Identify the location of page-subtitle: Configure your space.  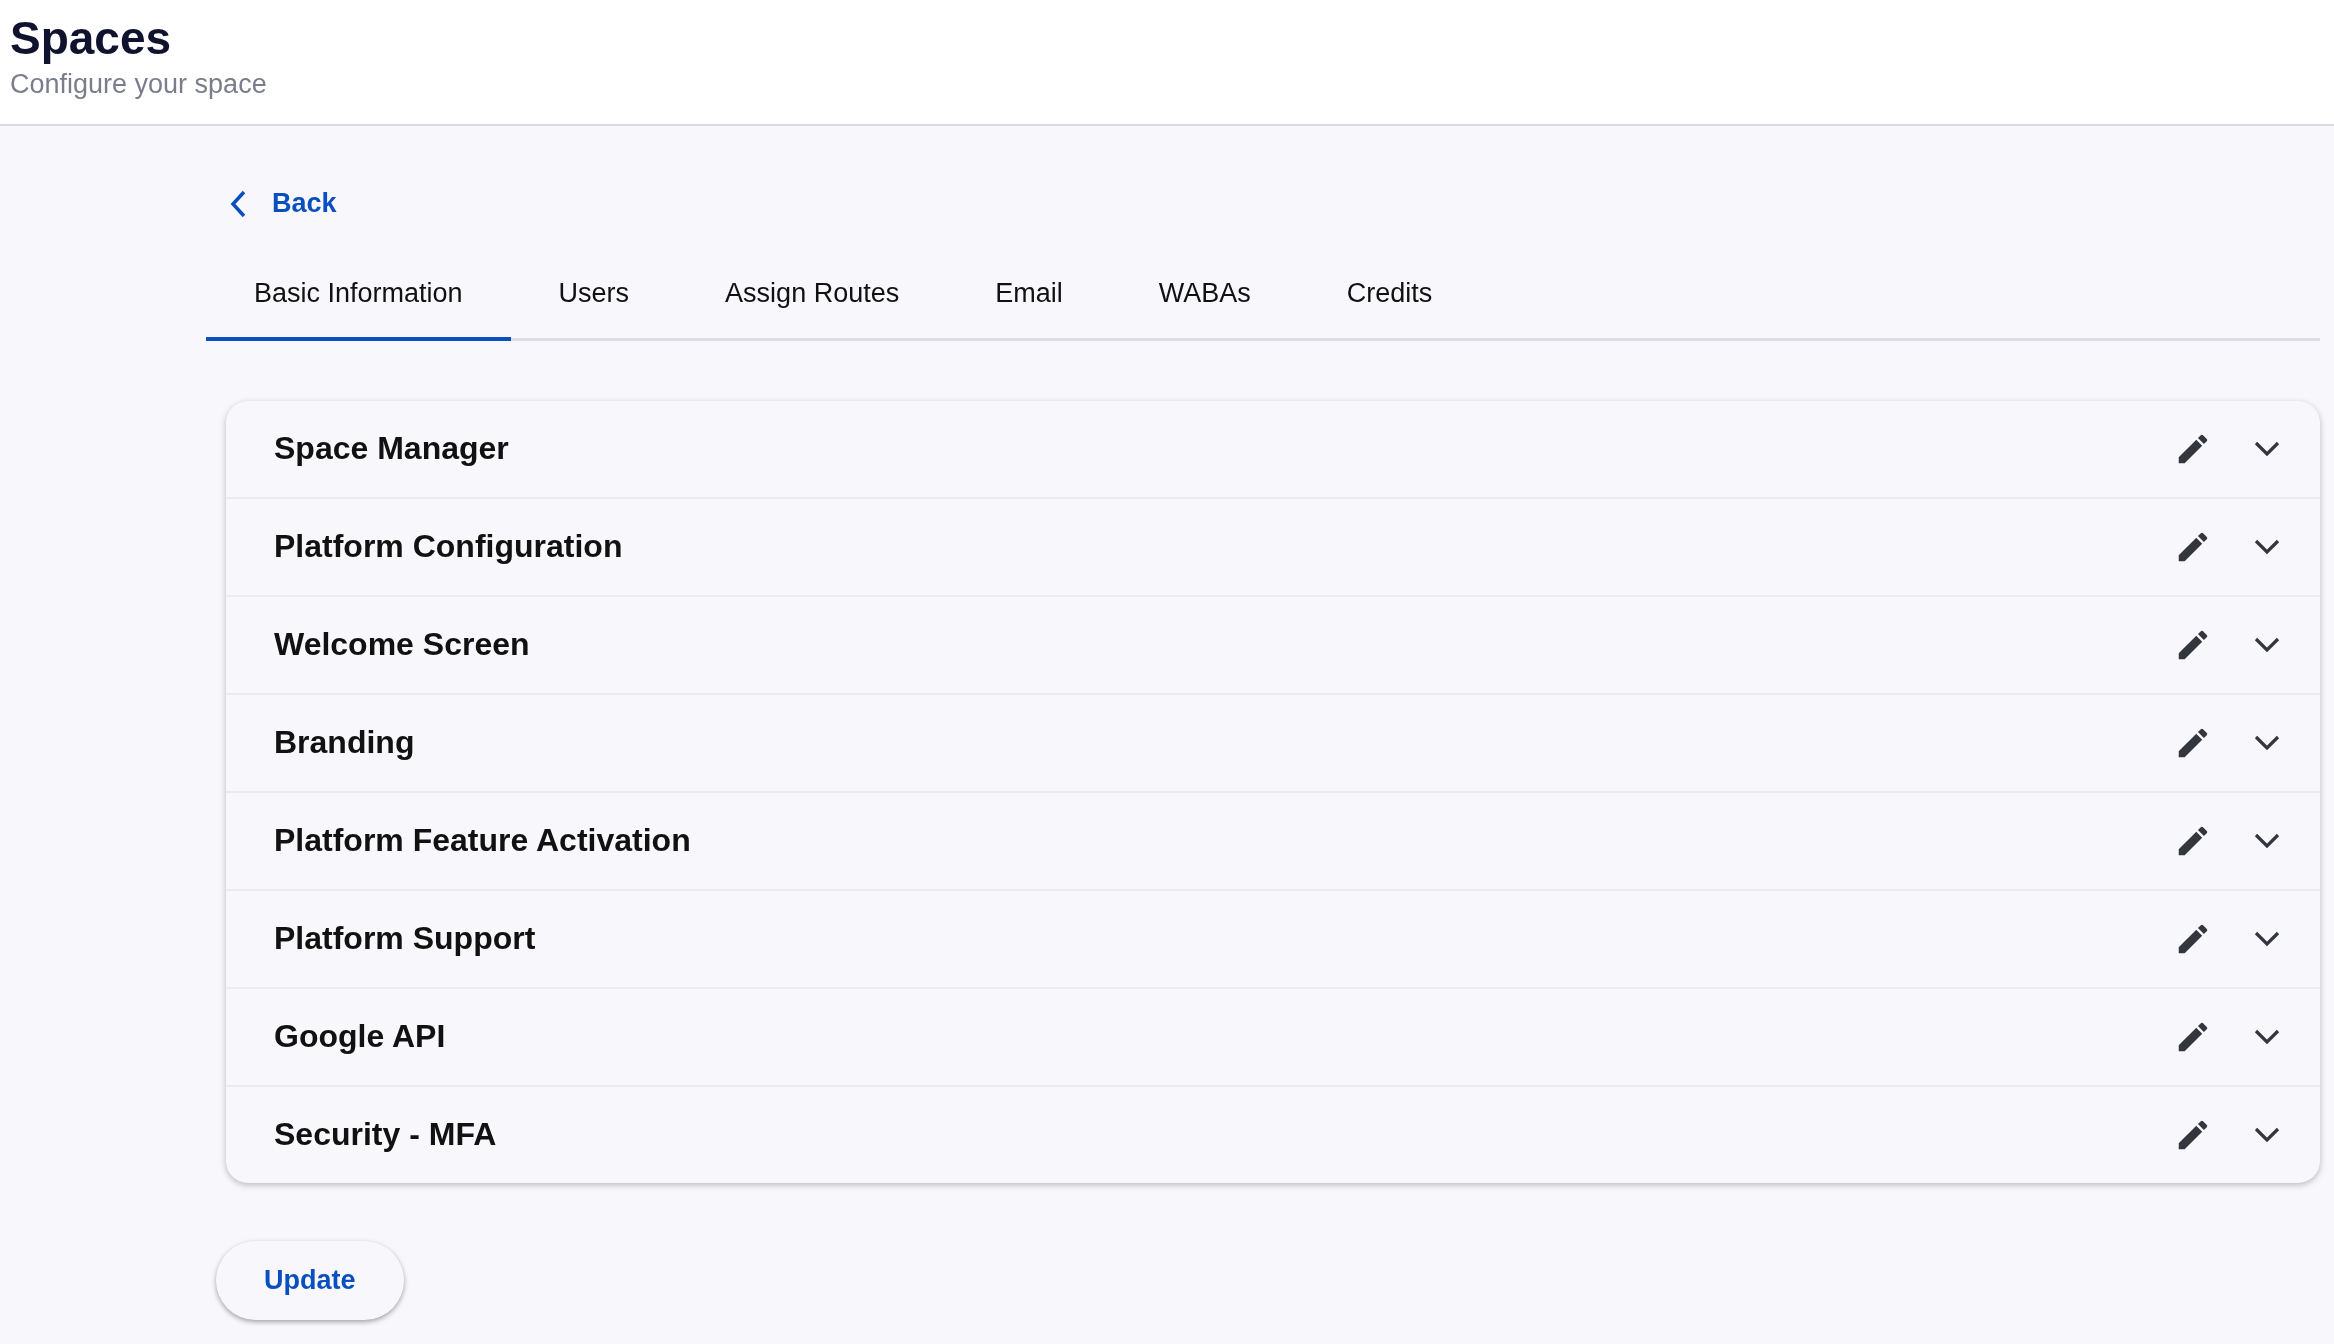
(138, 84).